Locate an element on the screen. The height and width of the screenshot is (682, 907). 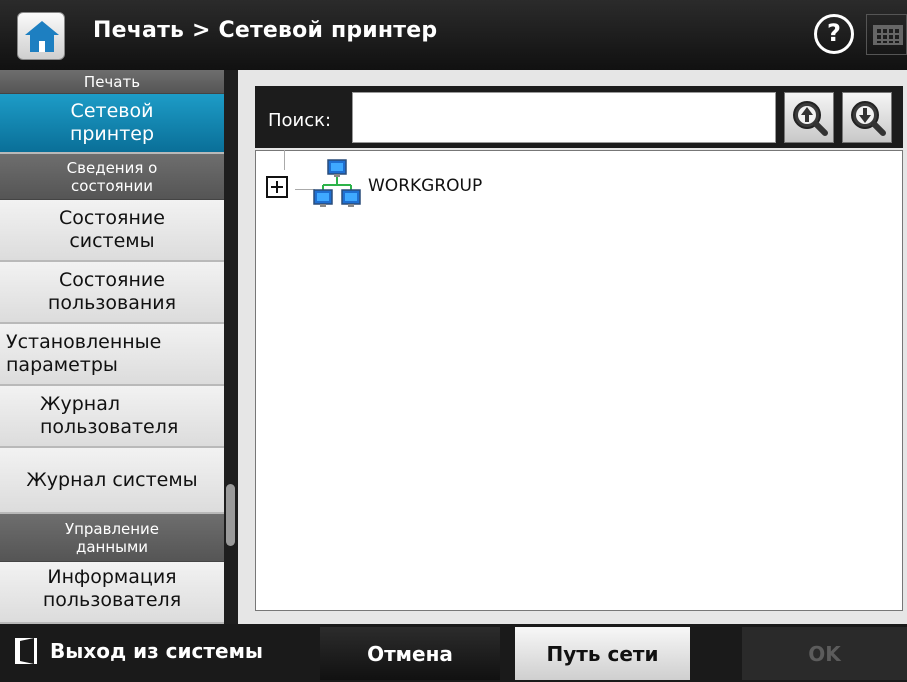
search-down-icon is located at coordinates (868, 118).